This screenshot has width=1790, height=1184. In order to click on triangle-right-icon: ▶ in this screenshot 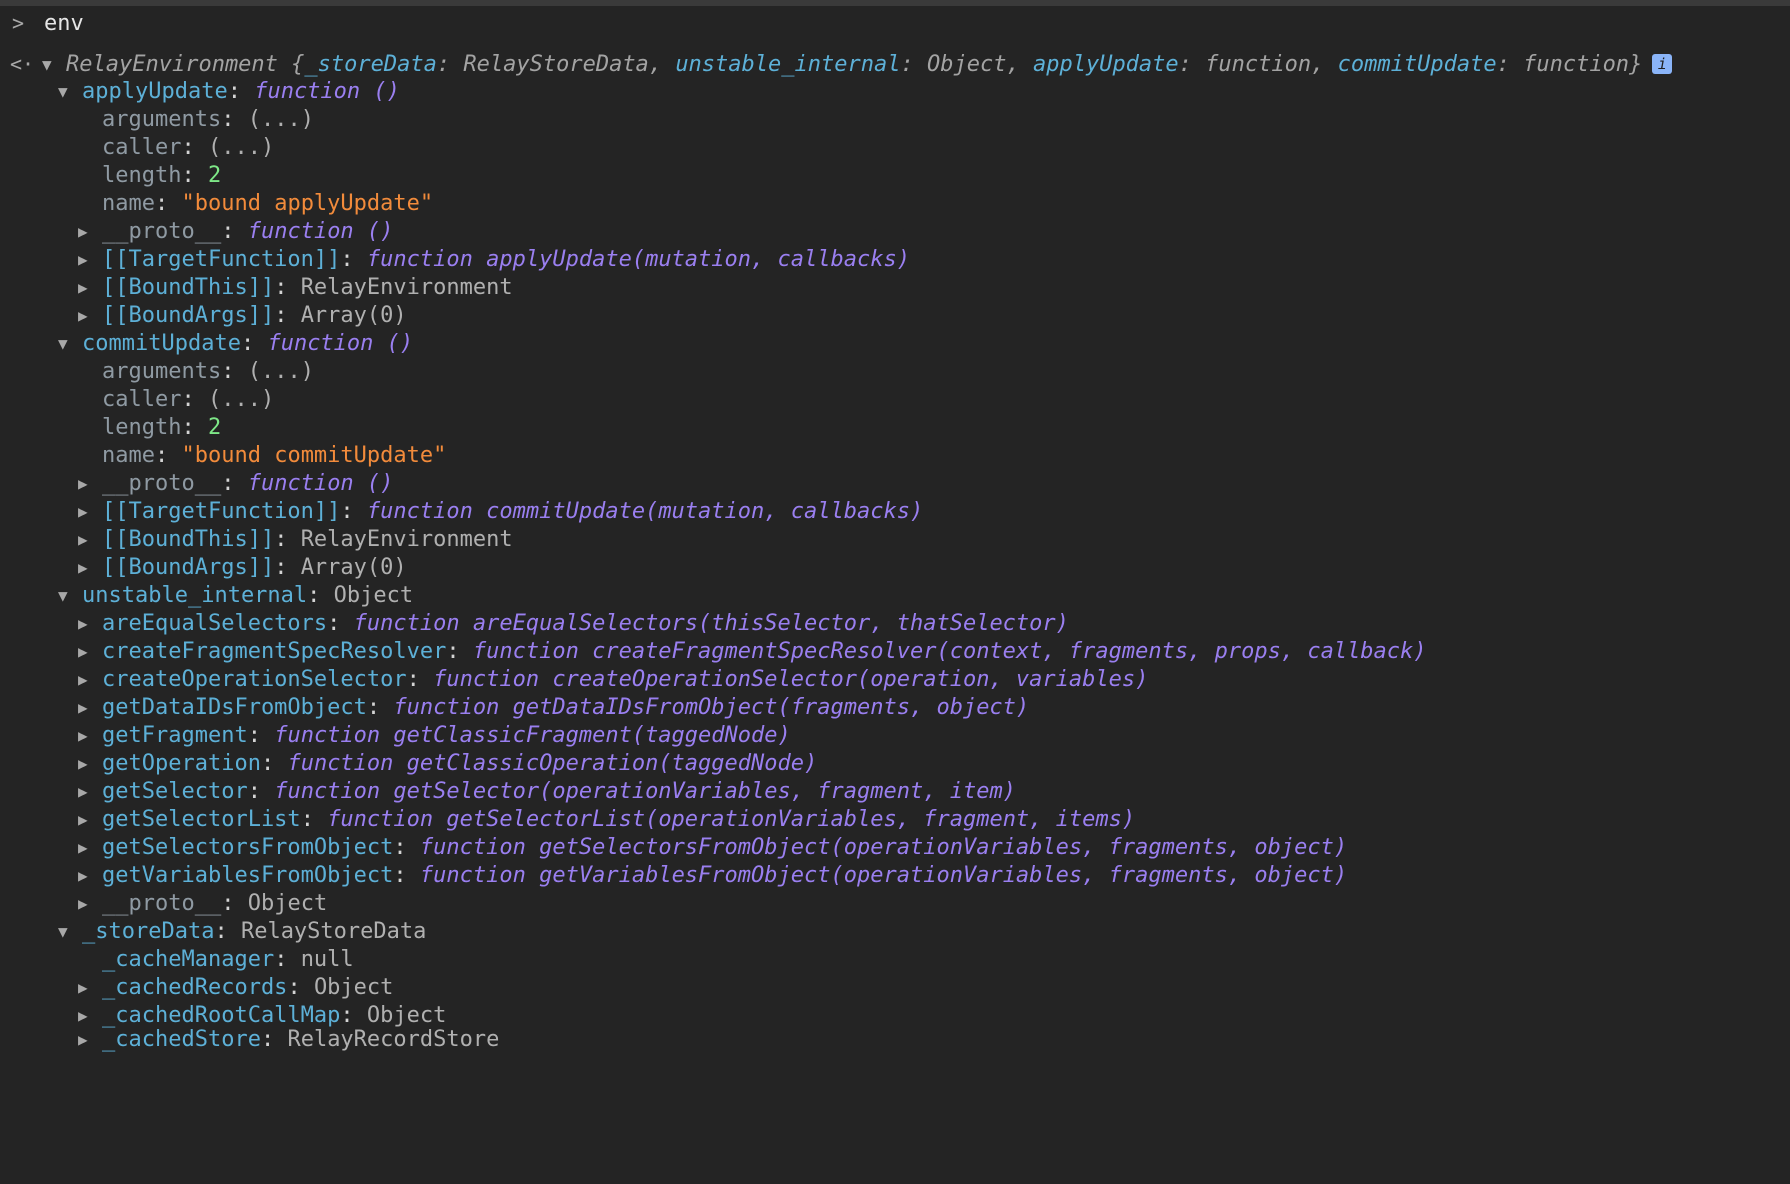, I will do `click(90, 1040)`.